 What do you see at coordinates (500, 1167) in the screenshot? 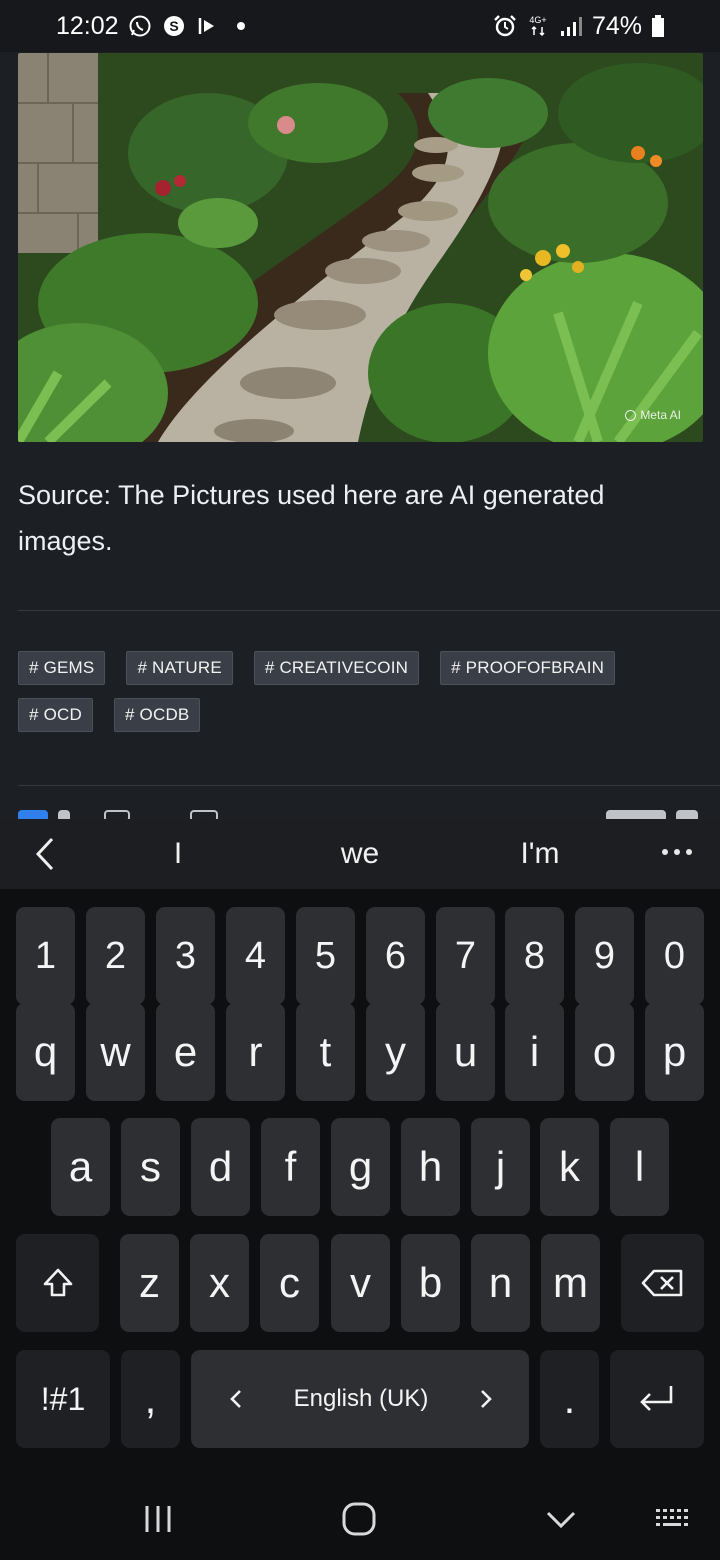
I see `key-j: j` at bounding box center [500, 1167].